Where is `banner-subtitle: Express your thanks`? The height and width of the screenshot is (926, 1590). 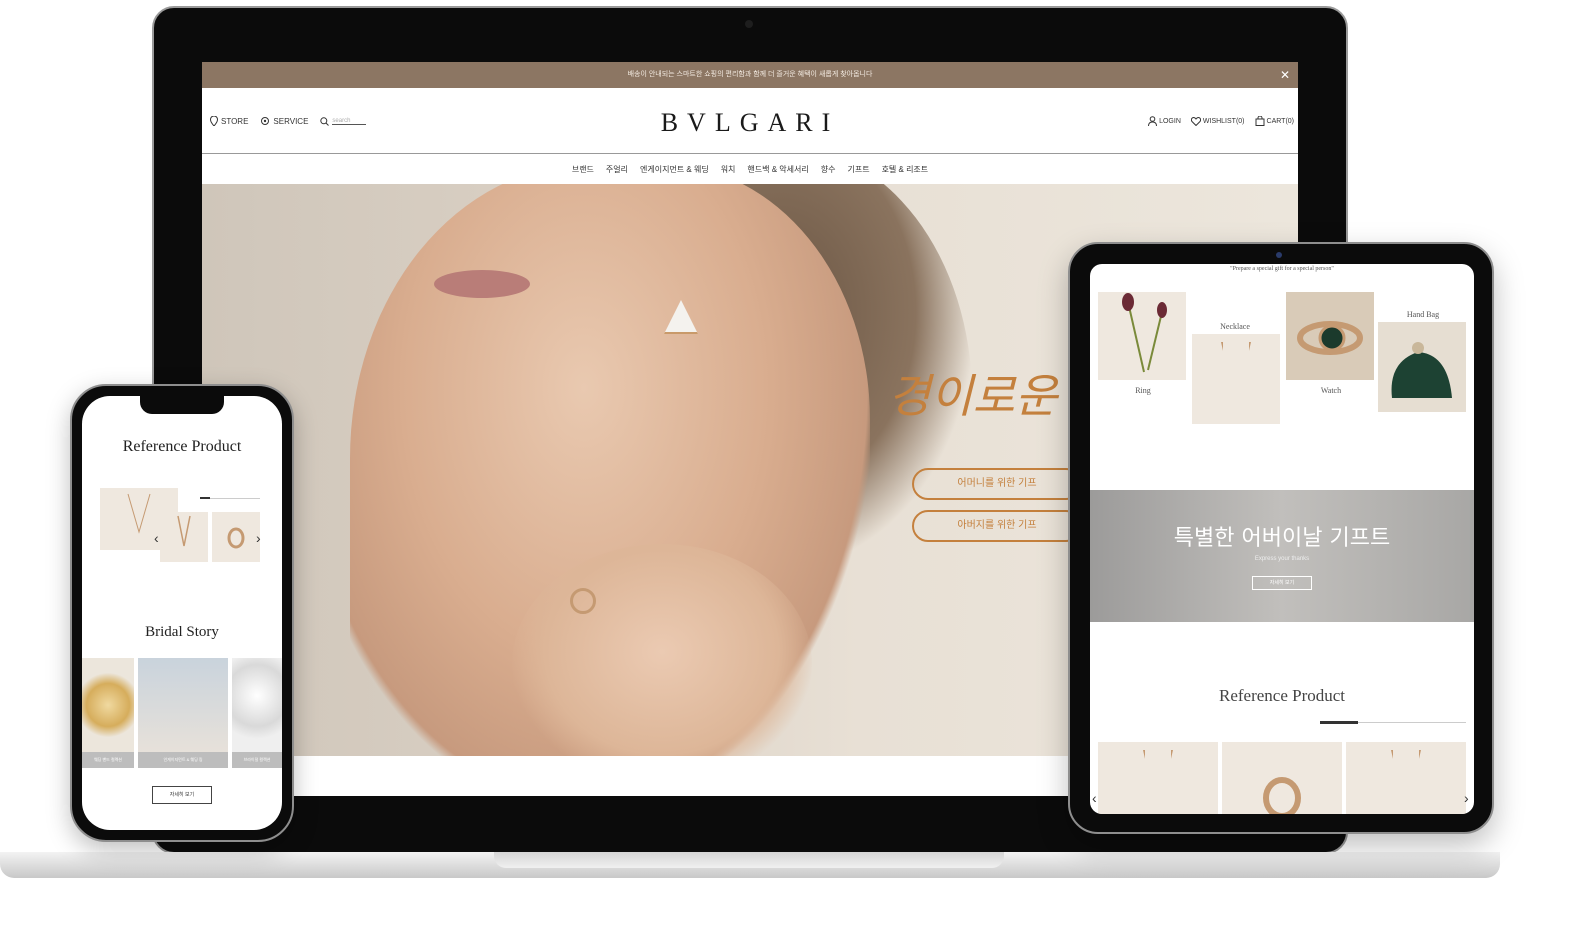
banner-subtitle: Express your thanks is located at coordinates (1282, 559).